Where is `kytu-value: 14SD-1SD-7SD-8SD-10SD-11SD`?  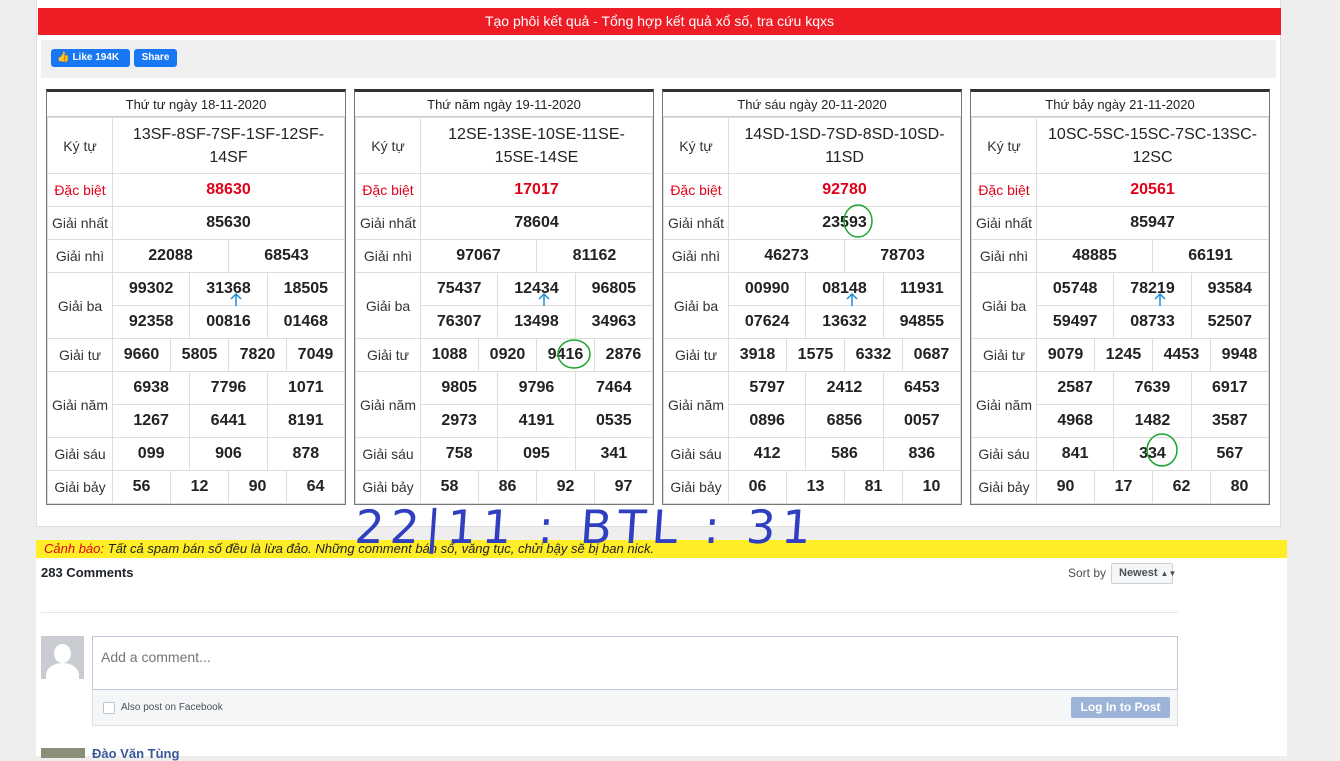 kytu-value: 14SD-1SD-7SD-8SD-10SD-11SD is located at coordinates (844, 145).